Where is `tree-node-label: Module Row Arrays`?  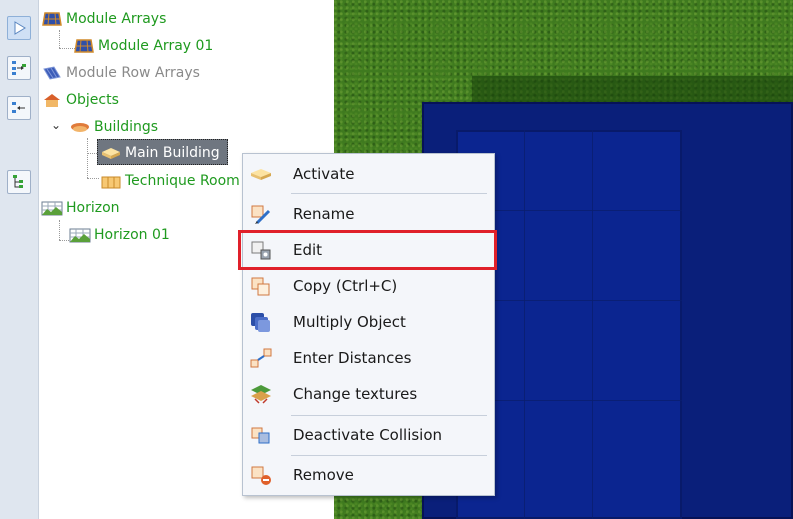
tree-node-label: Module Row Arrays is located at coordinates (133, 73).